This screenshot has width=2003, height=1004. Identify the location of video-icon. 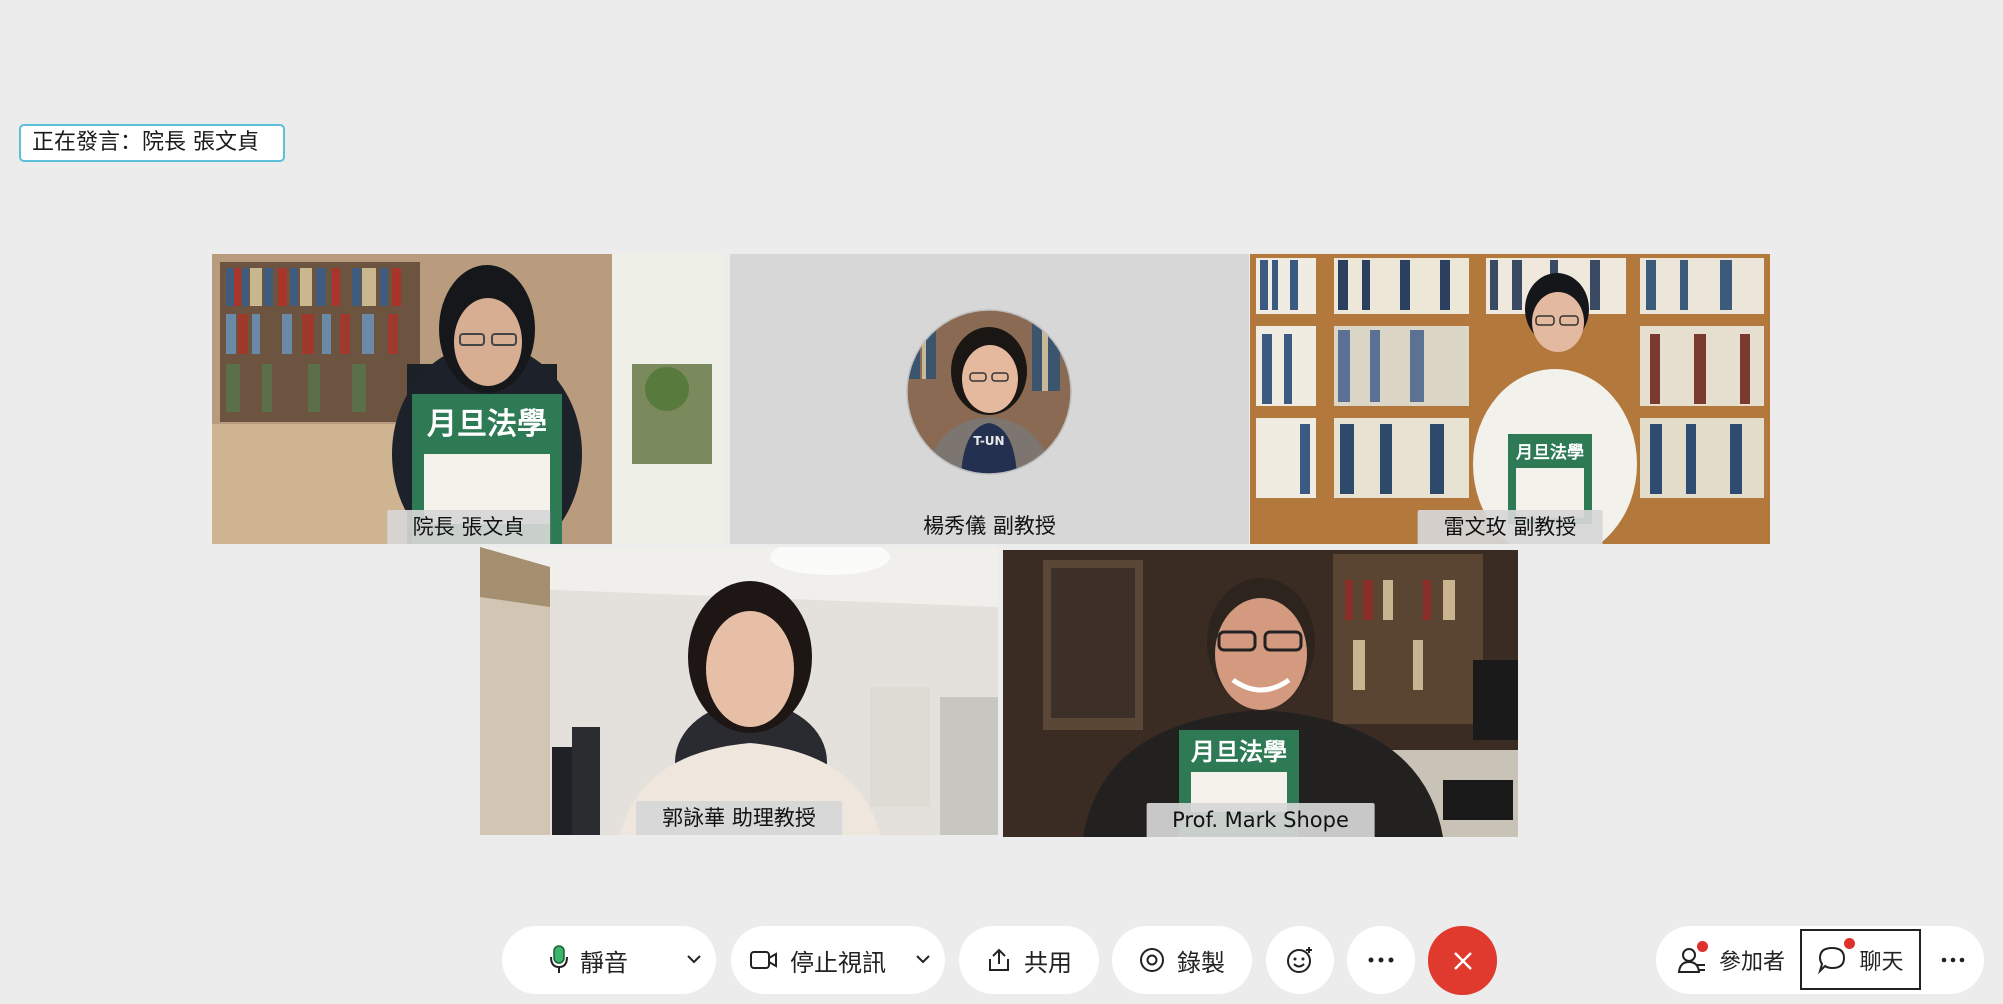
(763, 960).